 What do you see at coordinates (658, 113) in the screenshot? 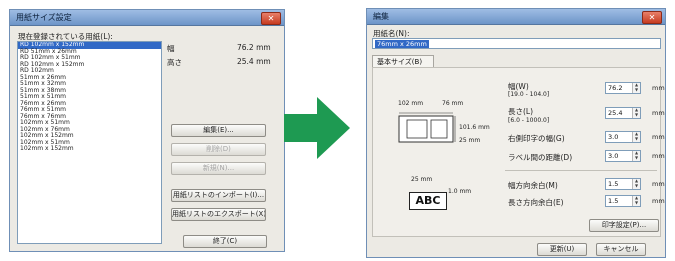
I see `length-unit: mm` at bounding box center [658, 113].